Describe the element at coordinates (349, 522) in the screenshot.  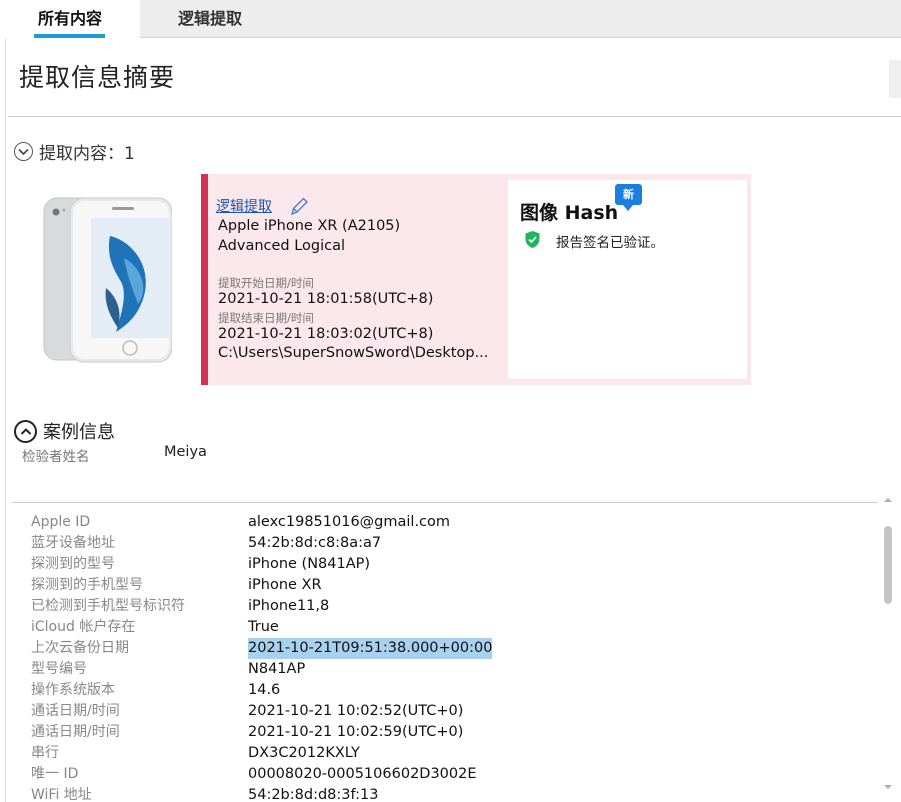
I see `detail-value: alexc19851016@gmail.com` at that location.